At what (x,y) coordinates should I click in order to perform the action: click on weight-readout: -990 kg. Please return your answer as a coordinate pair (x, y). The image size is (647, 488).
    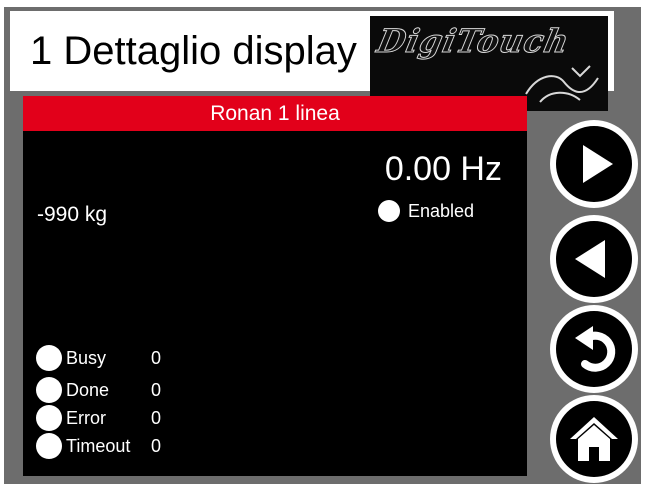
    Looking at the image, I should click on (72, 214).